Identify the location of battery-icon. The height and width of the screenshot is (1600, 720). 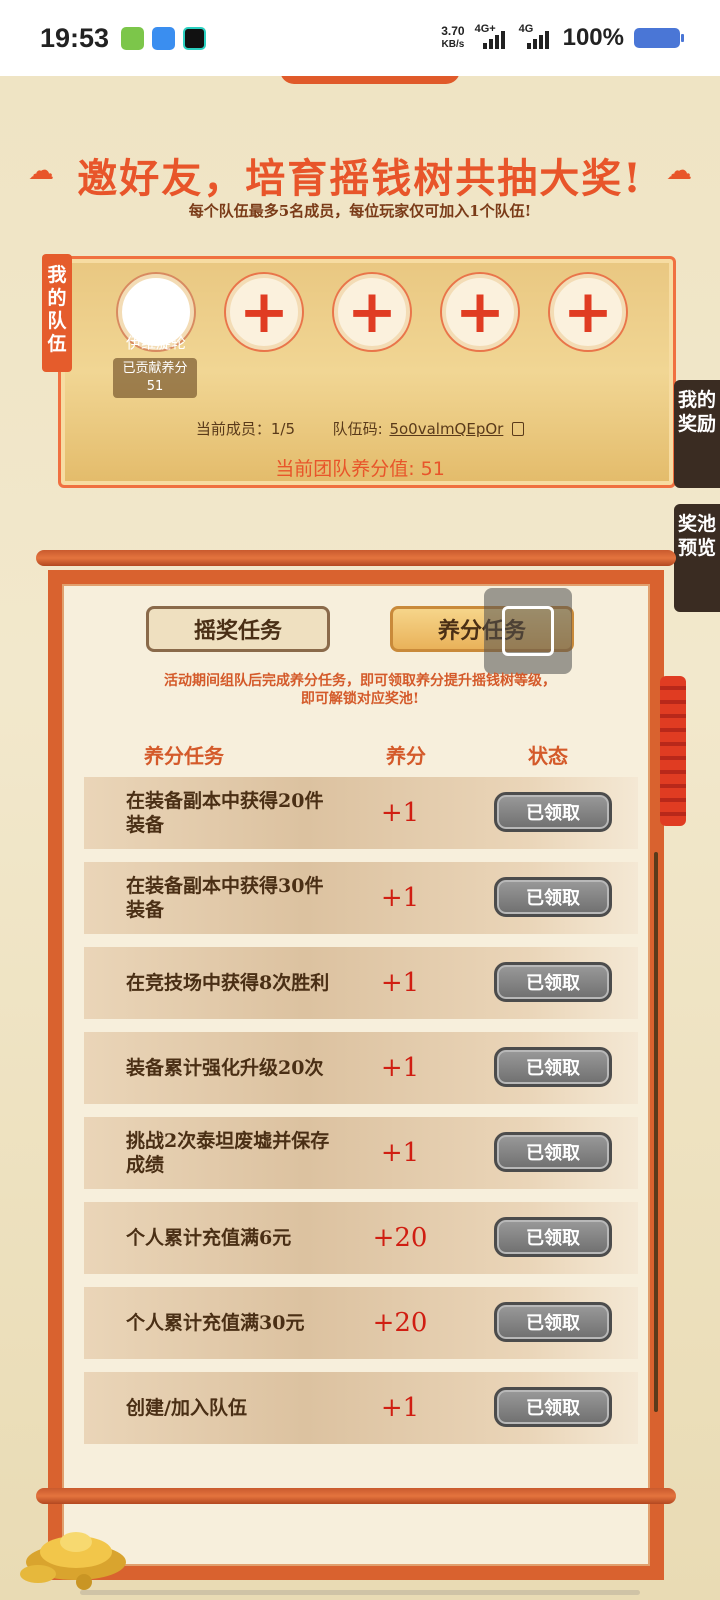
(659, 38).